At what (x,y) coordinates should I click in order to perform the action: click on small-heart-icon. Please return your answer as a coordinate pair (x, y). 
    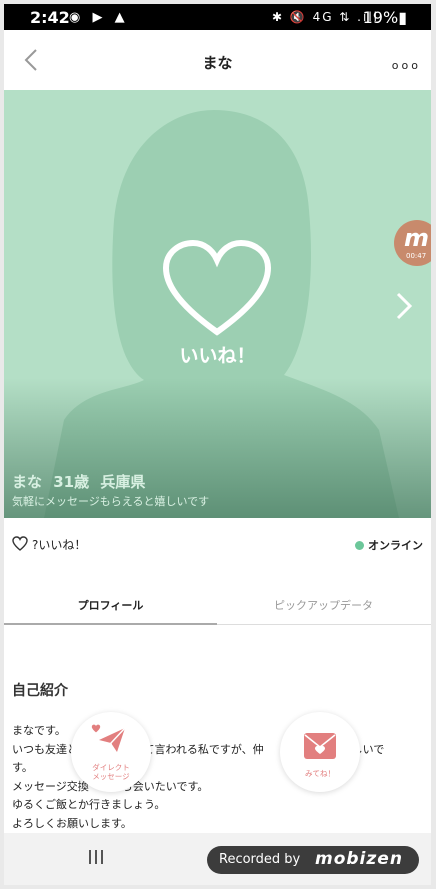
    Looking at the image, I should click on (96, 728).